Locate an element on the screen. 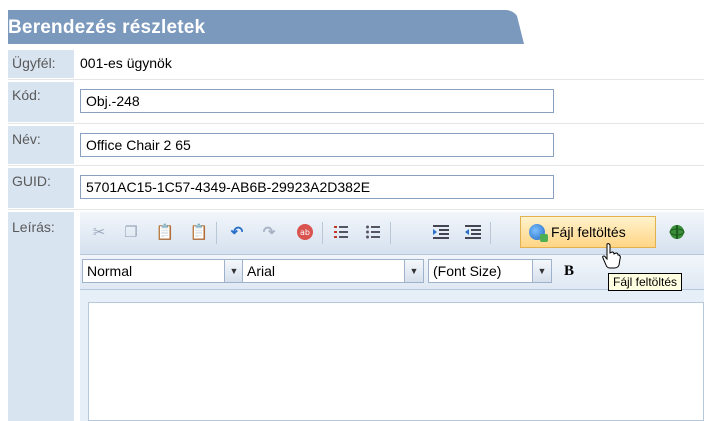 The height and width of the screenshot is (421, 704). nev-field is located at coordinates (317, 145).